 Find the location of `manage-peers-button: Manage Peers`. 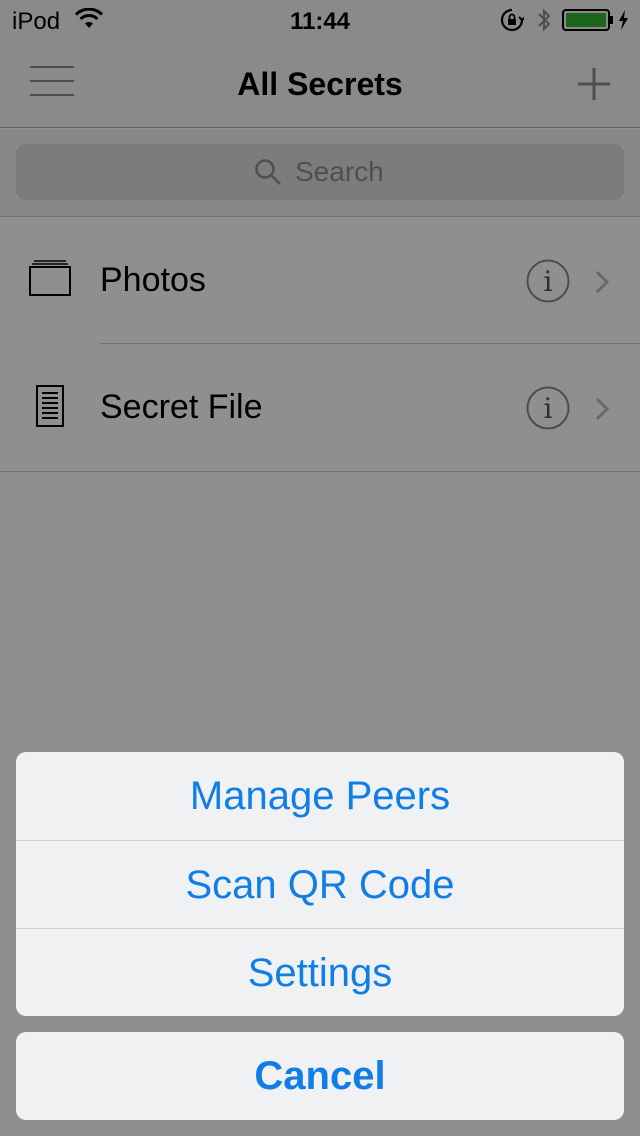

manage-peers-button: Manage Peers is located at coordinates (320, 796).